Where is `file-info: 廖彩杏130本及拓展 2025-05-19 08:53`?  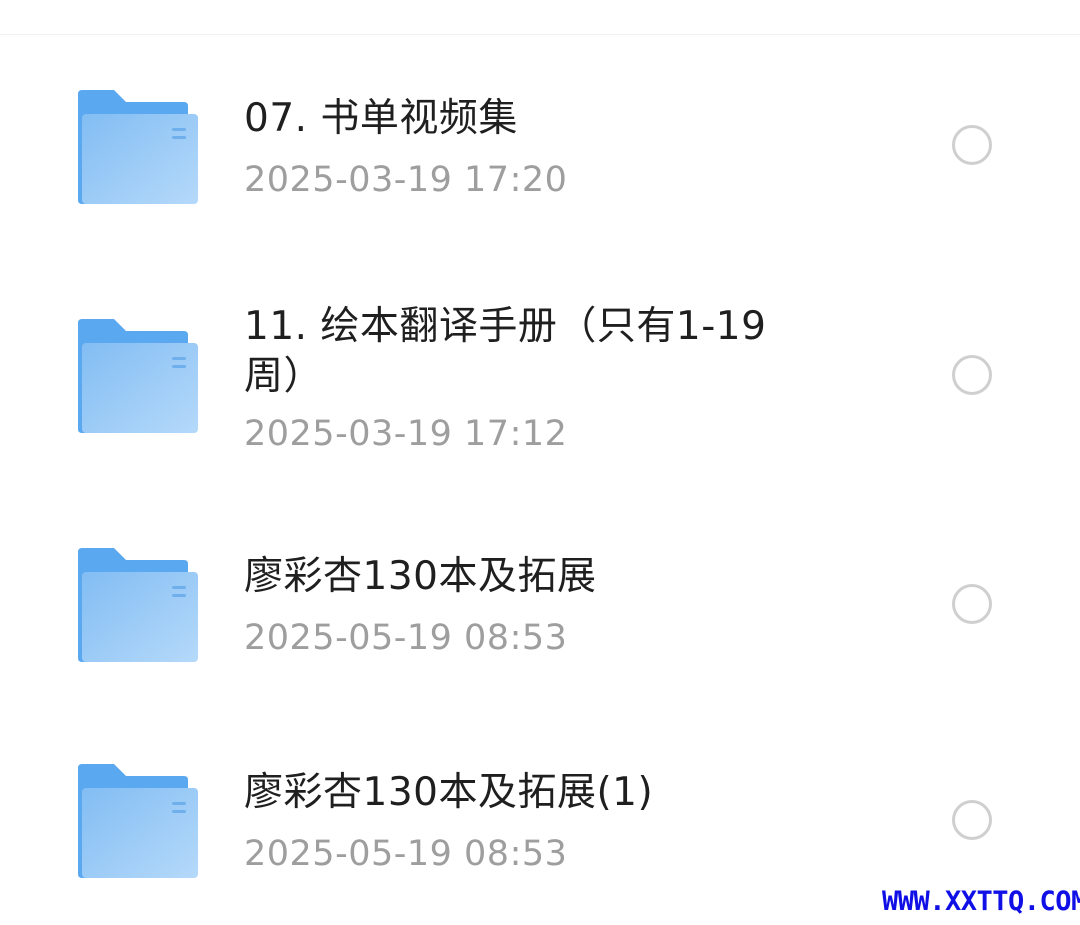
file-info: 廖彩杏130本及拓展 2025-05-19 08:53 is located at coordinates (544, 607).